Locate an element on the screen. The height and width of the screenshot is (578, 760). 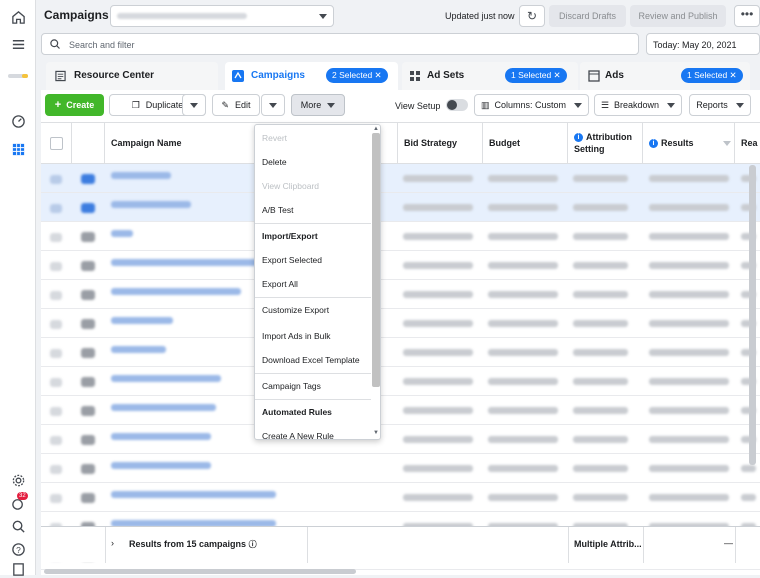
columns-button: ▥ Columns: Custom is located at coordinates (531, 105).